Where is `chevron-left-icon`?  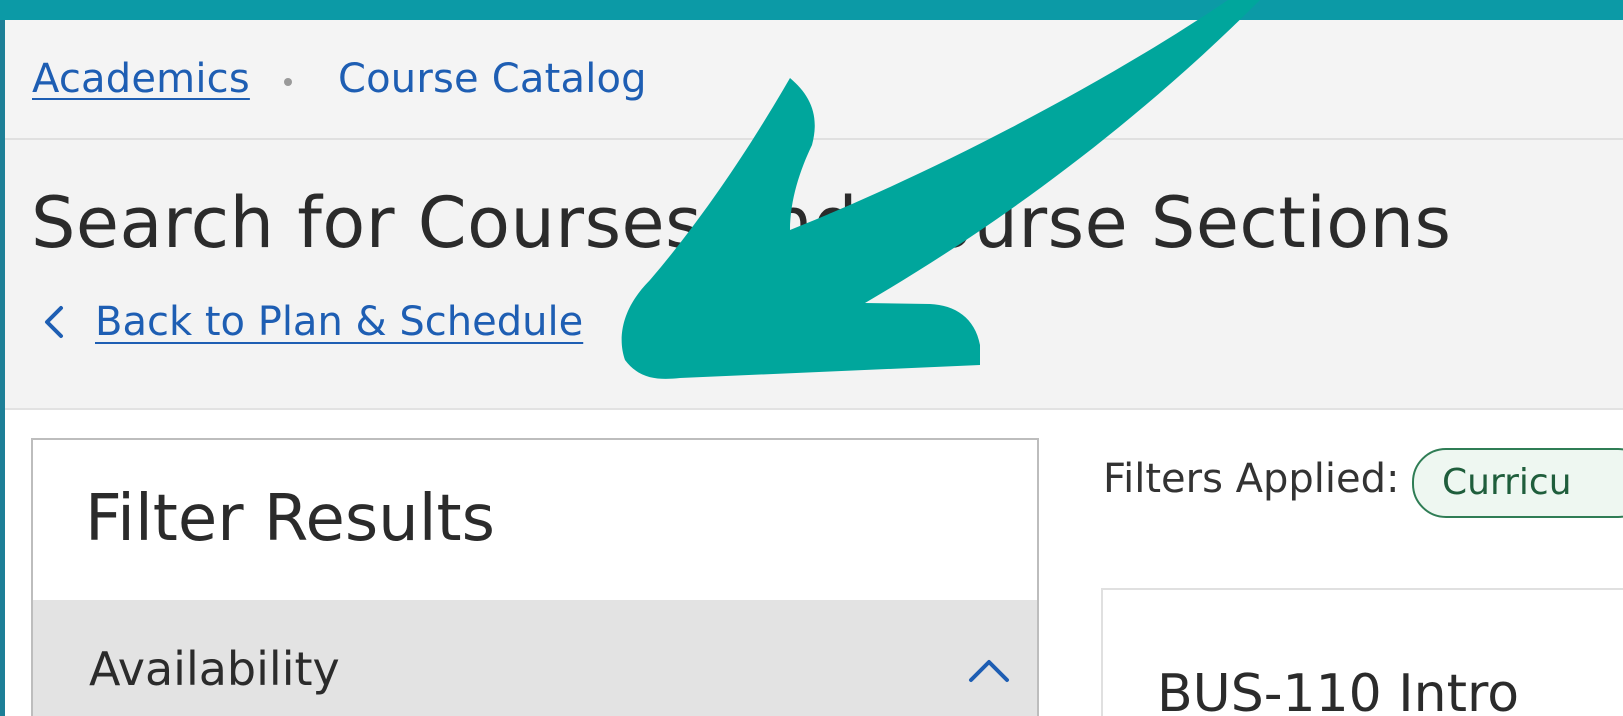 chevron-left-icon is located at coordinates (54, 322).